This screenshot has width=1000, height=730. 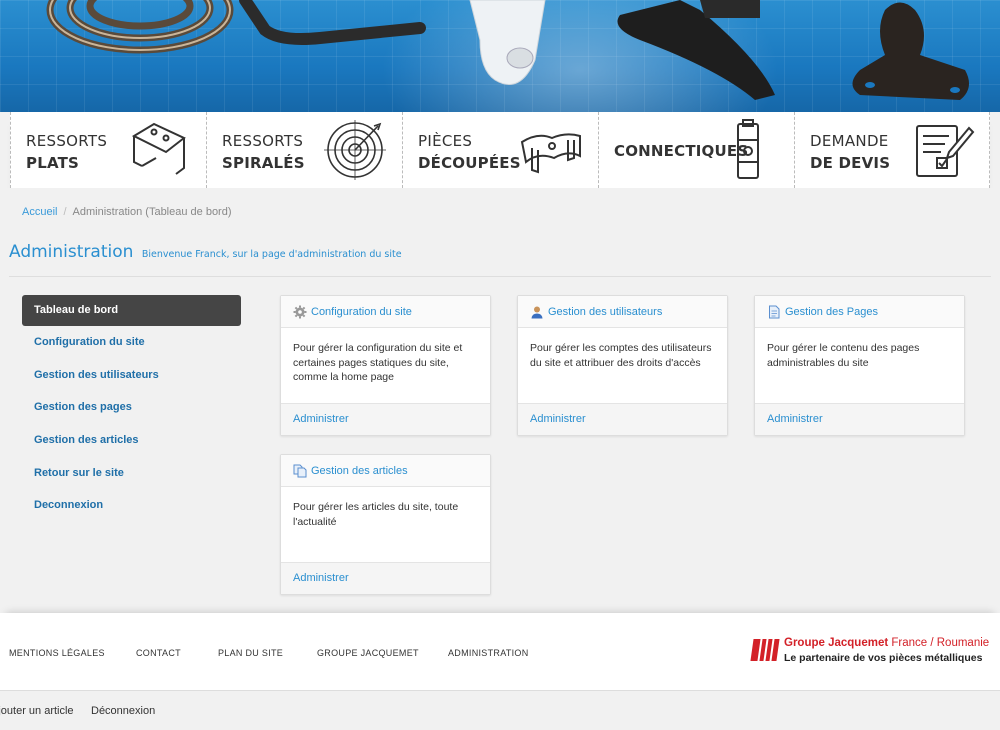 I want to click on breadcrumb-current: Administration (Tableau de bord), so click(x=152, y=212).